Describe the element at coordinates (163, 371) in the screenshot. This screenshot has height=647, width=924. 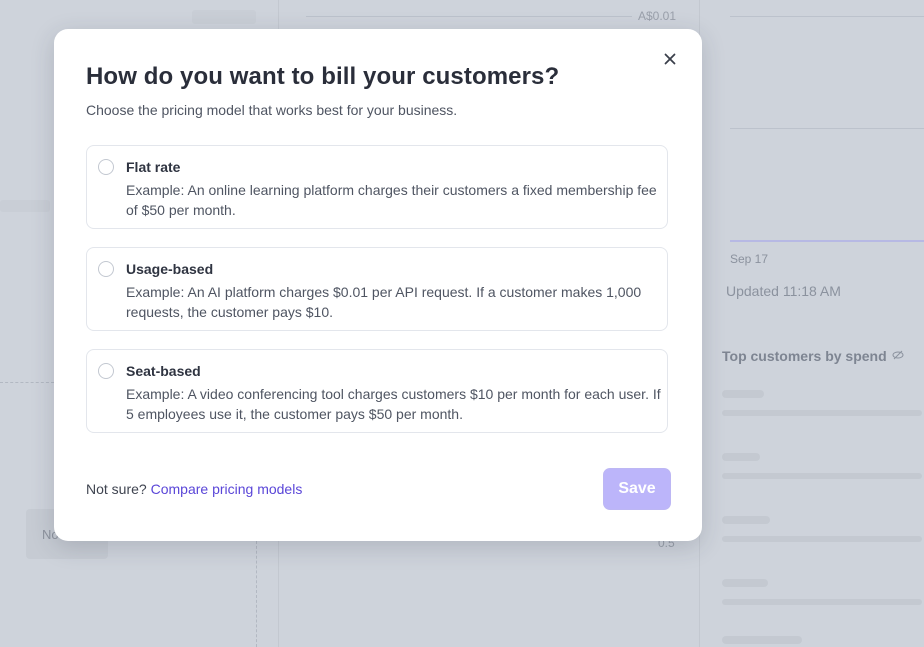
I see `option-label: Seat-based` at that location.